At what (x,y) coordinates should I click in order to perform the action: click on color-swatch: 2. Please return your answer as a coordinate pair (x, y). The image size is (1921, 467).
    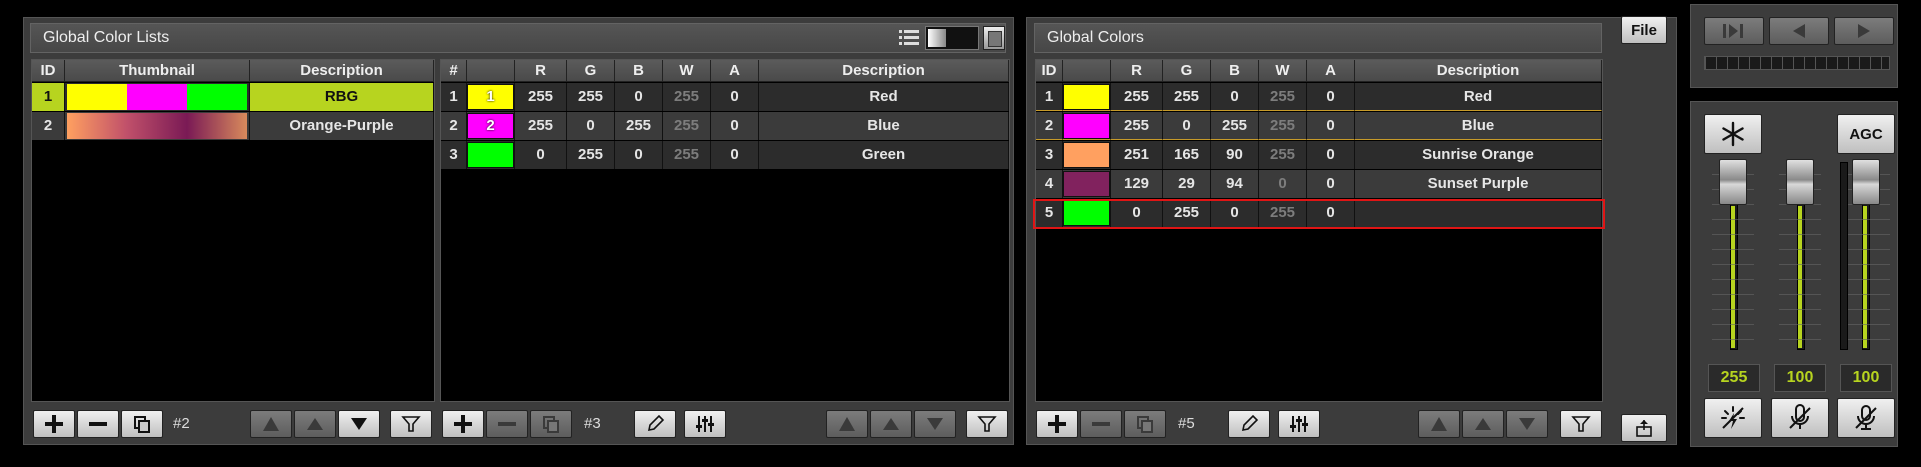
    Looking at the image, I should click on (490, 126).